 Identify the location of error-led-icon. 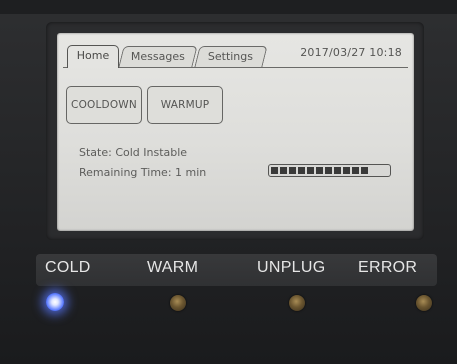
(424, 303).